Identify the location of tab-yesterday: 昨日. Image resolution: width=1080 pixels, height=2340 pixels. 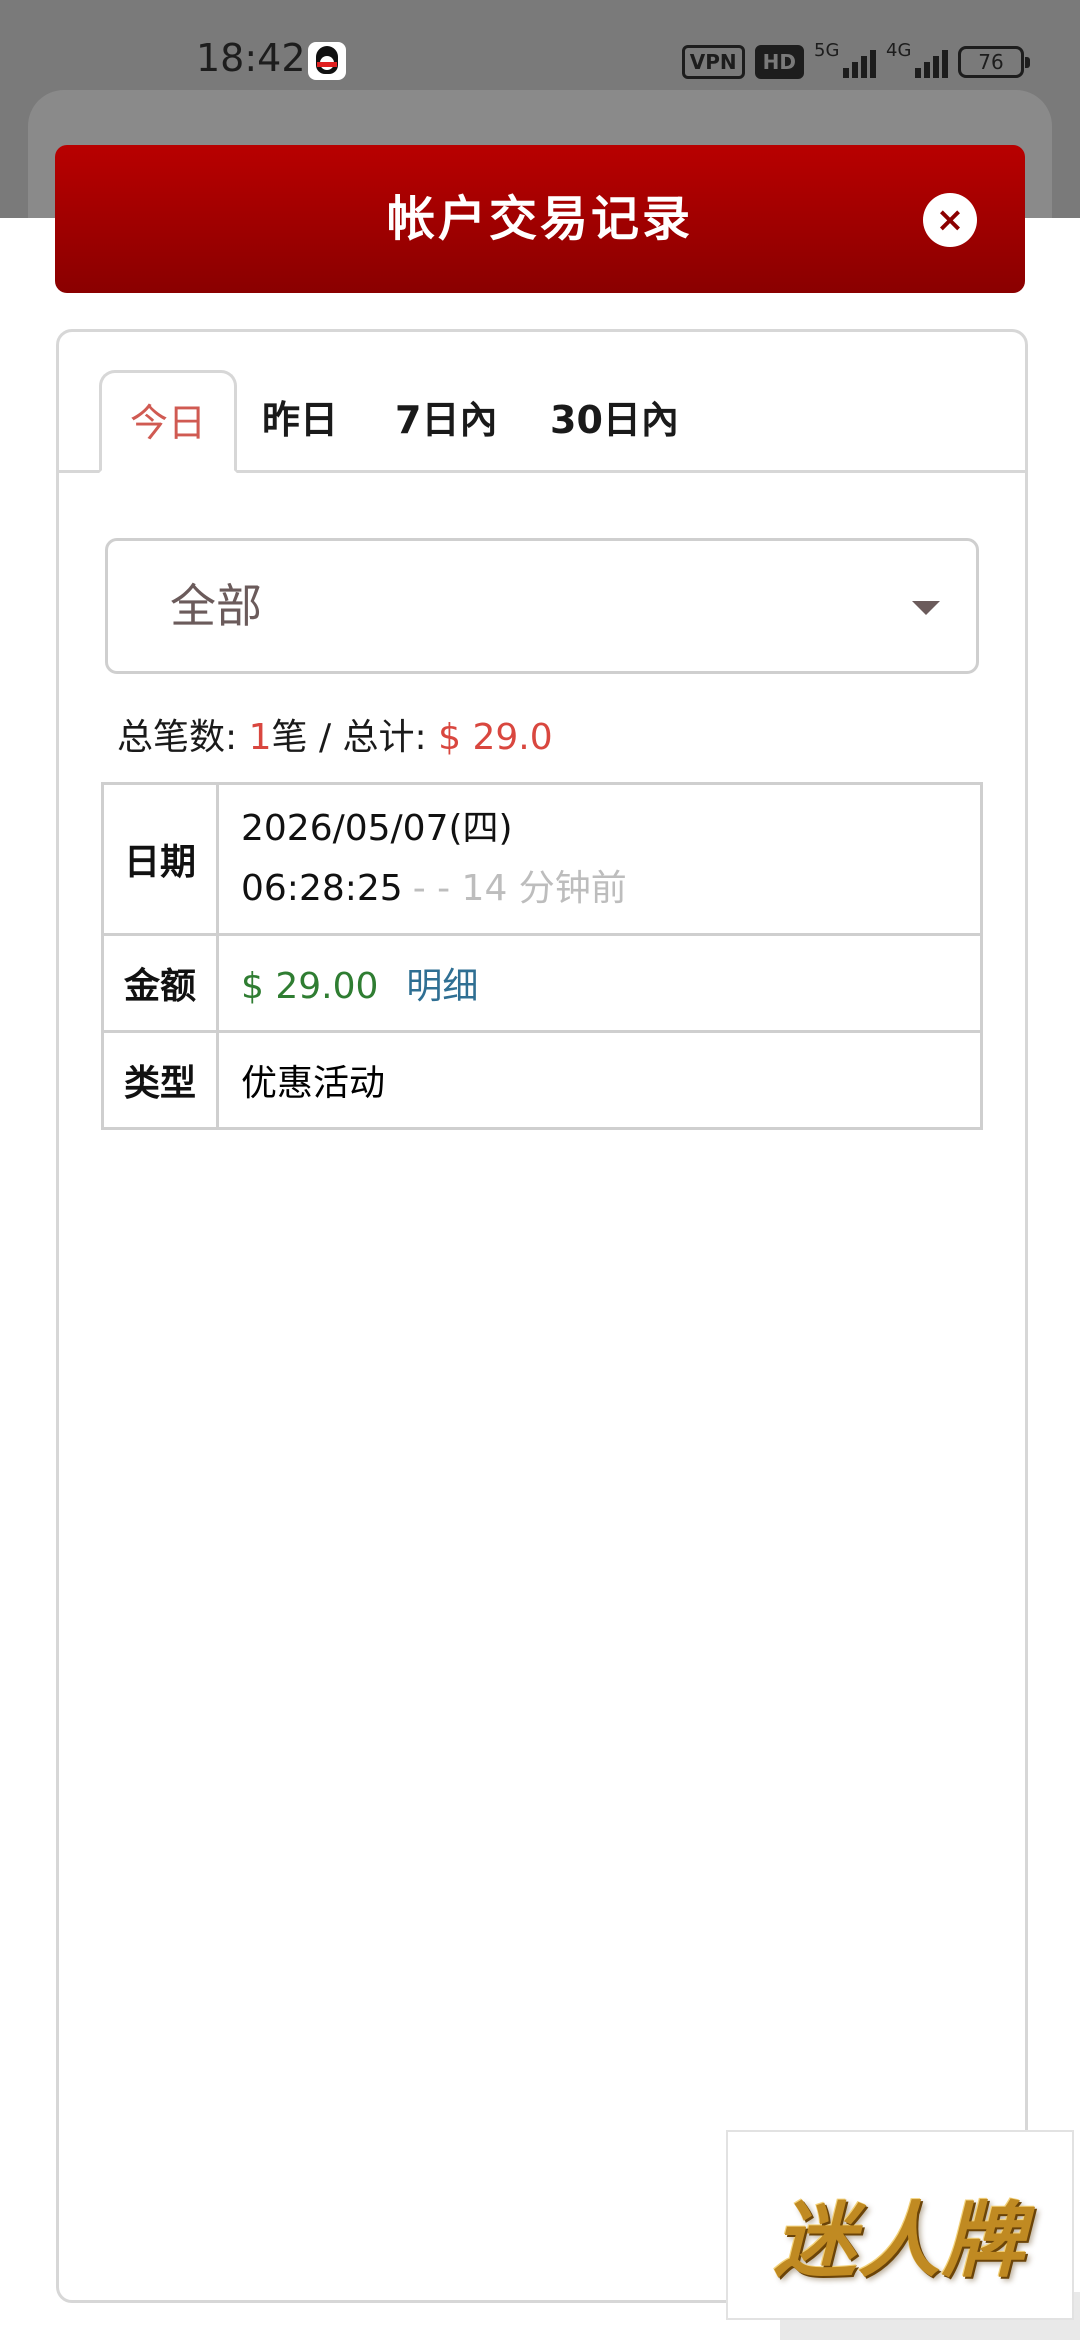
(300, 420).